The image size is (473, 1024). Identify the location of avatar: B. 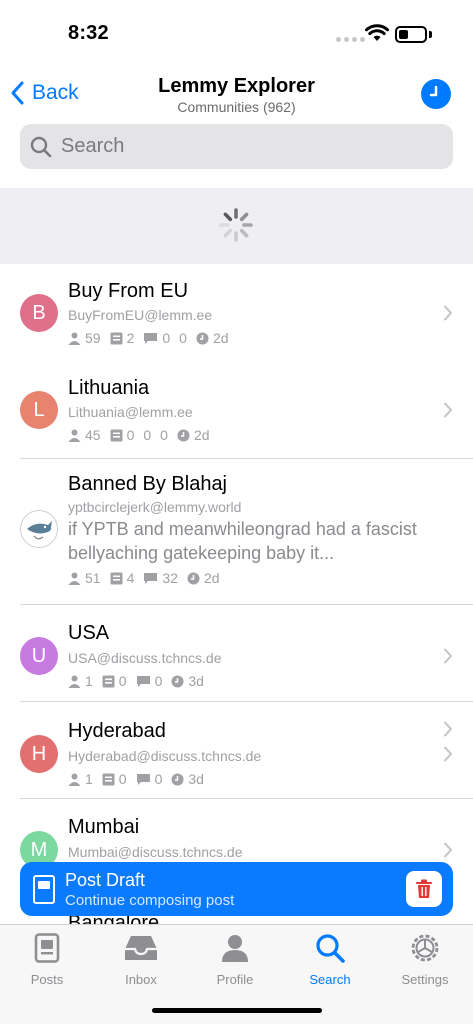
(39, 313).